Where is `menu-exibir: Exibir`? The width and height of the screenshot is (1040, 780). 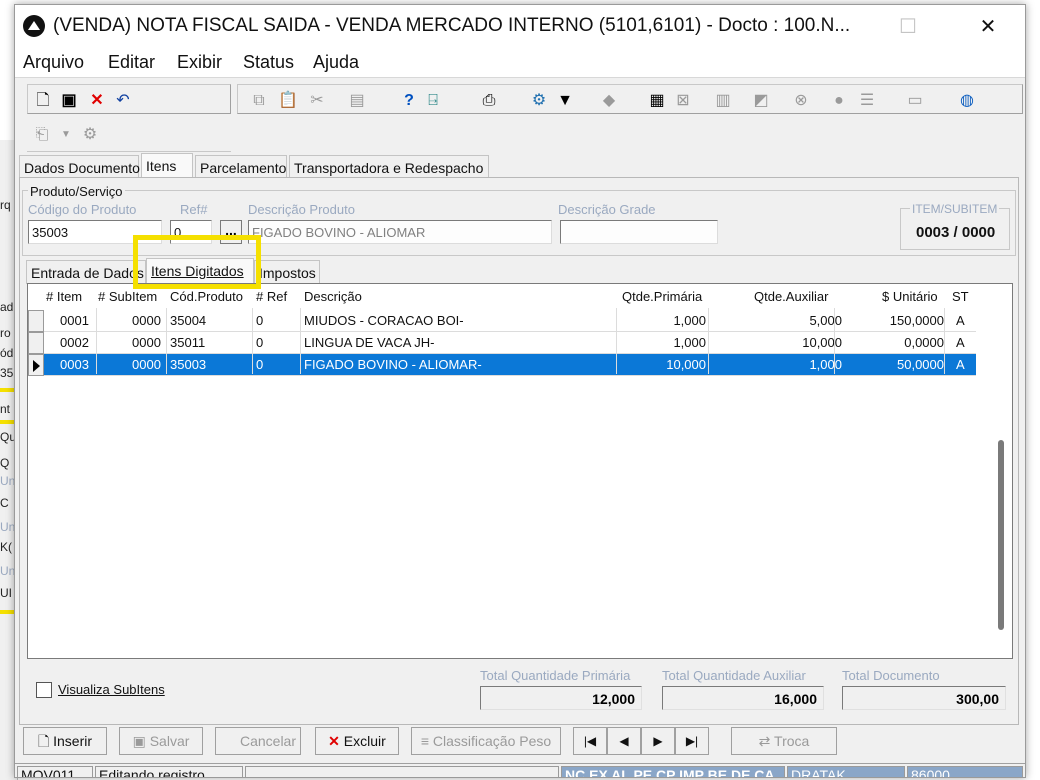
menu-exibir: Exibir is located at coordinates (199, 62).